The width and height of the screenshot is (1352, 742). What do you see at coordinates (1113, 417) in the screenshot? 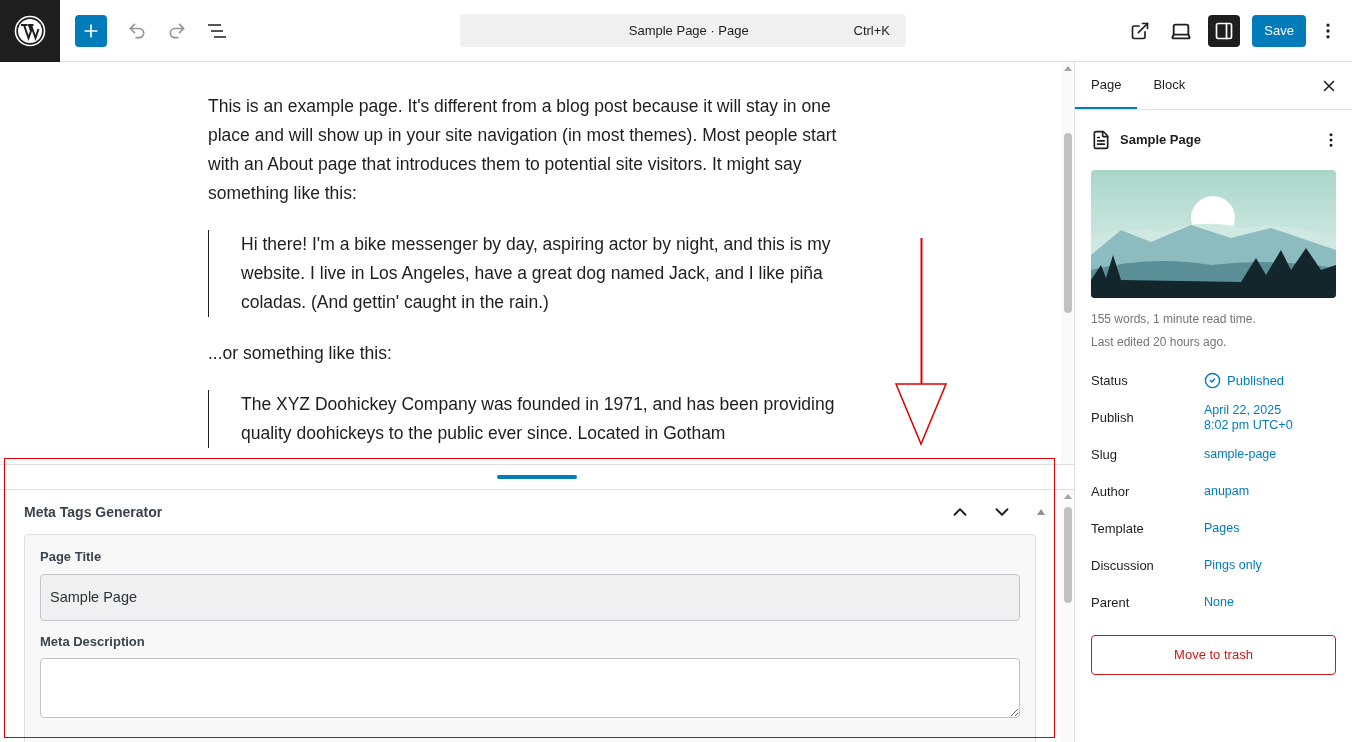
I see `field-label: Publish` at bounding box center [1113, 417].